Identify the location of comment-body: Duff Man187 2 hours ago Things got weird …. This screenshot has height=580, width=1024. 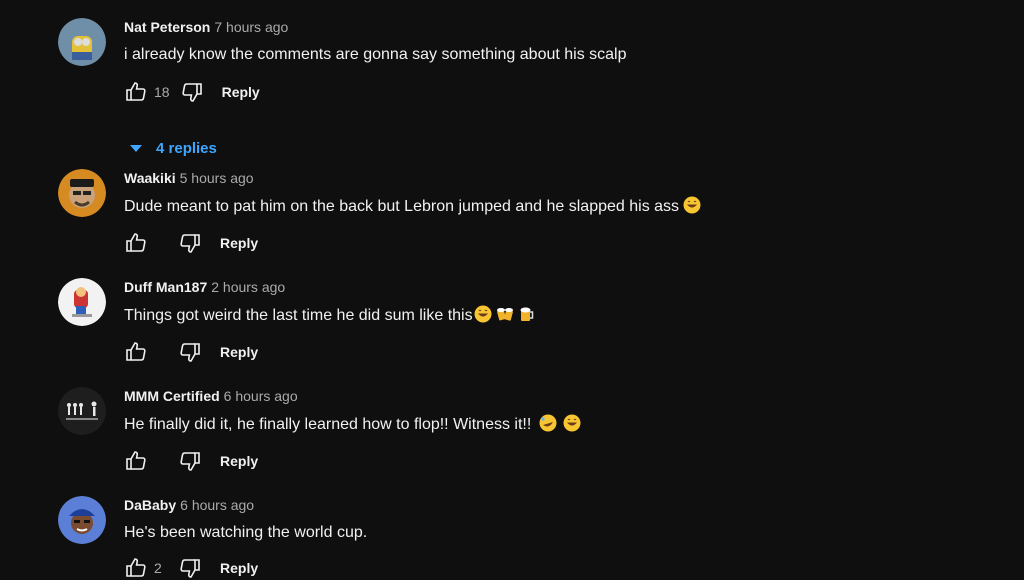
(330, 302).